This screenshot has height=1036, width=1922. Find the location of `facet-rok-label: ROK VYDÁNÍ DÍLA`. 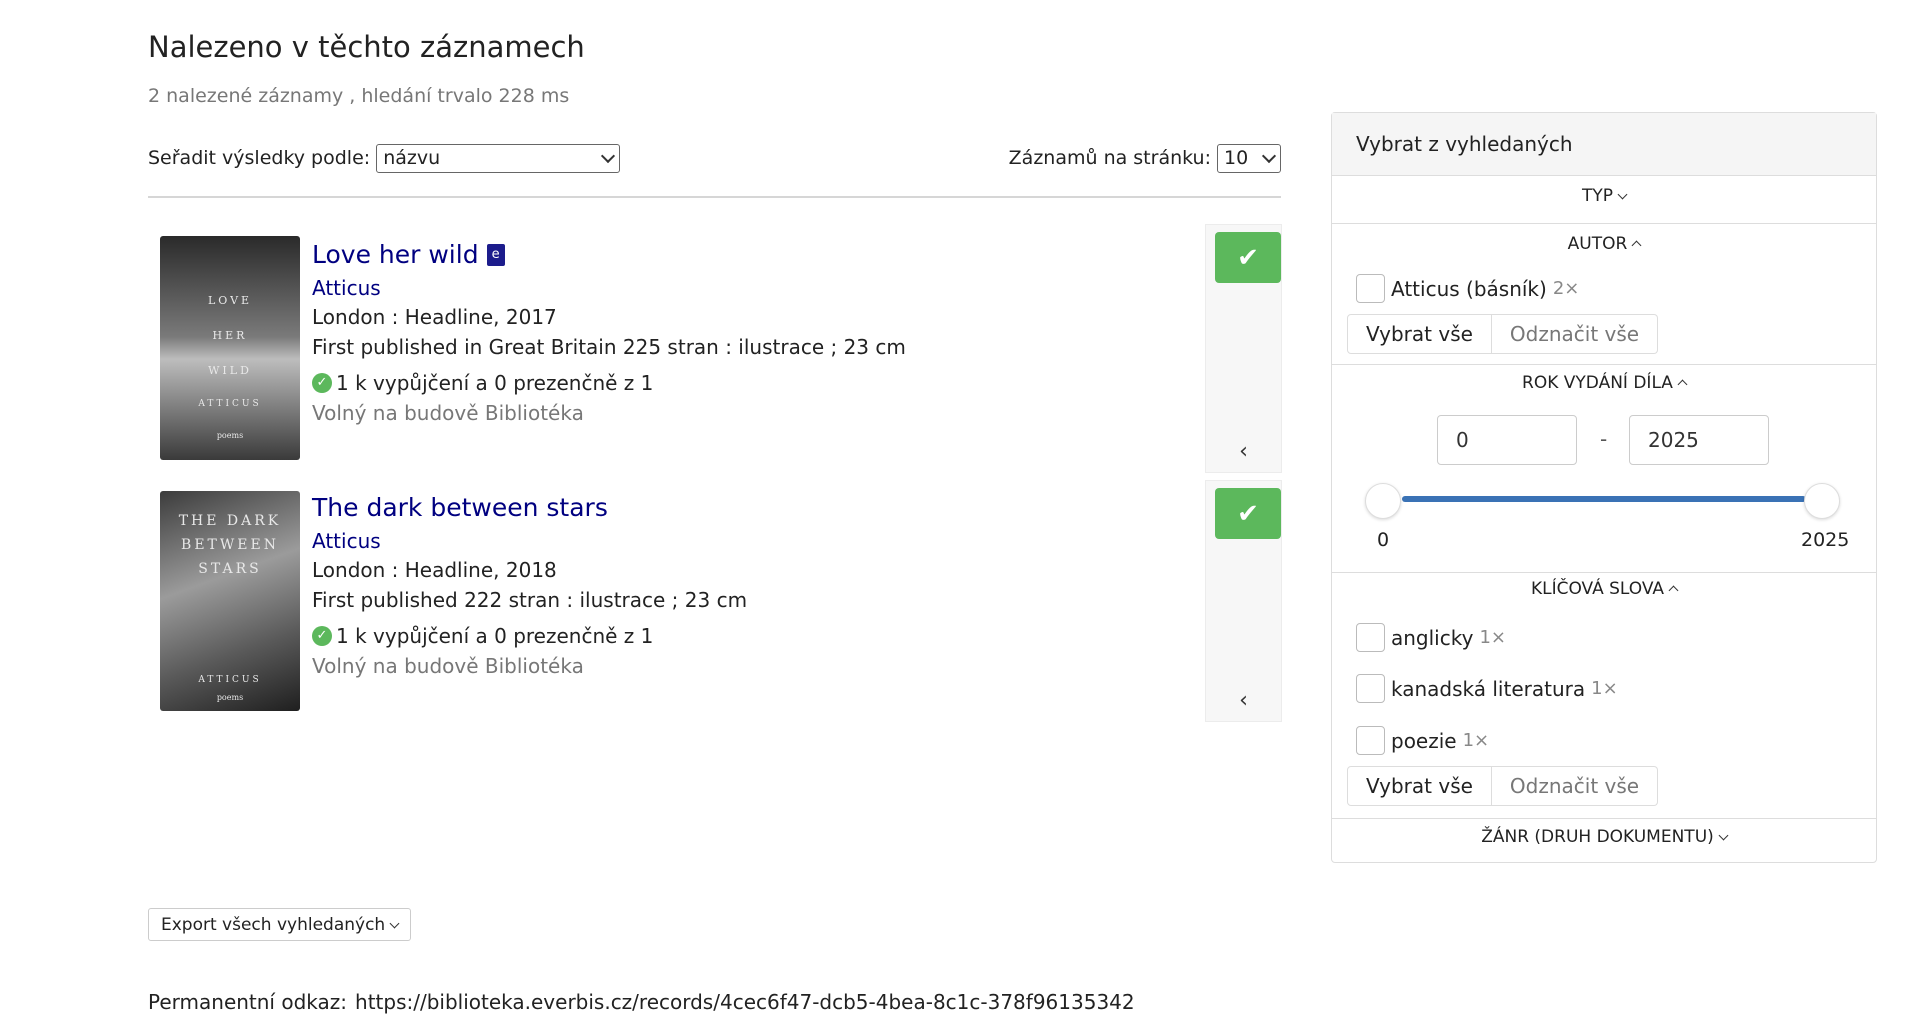

facet-rok-label: ROK VYDÁNÍ DÍLA is located at coordinates (1597, 383).